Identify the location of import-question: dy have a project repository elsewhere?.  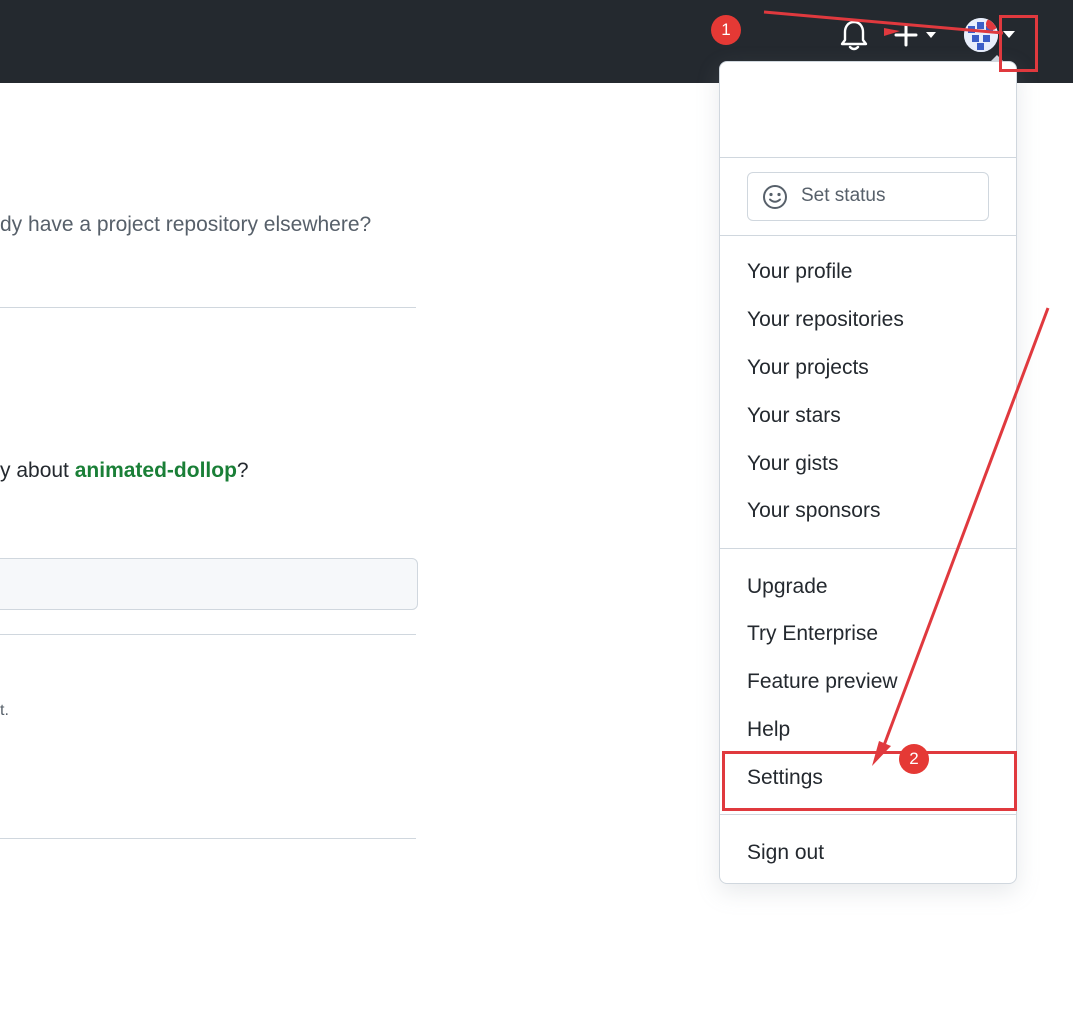
(186, 224).